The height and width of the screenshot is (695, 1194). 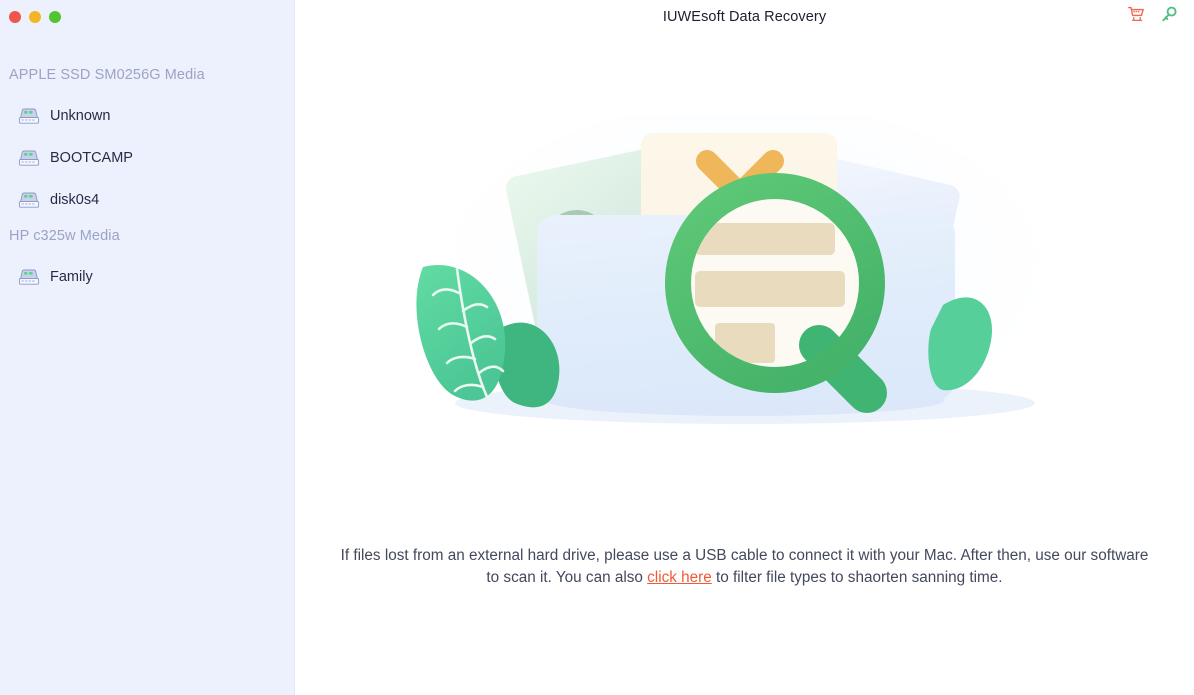 I want to click on sidebar-item-label: disk0s4, so click(x=75, y=200).